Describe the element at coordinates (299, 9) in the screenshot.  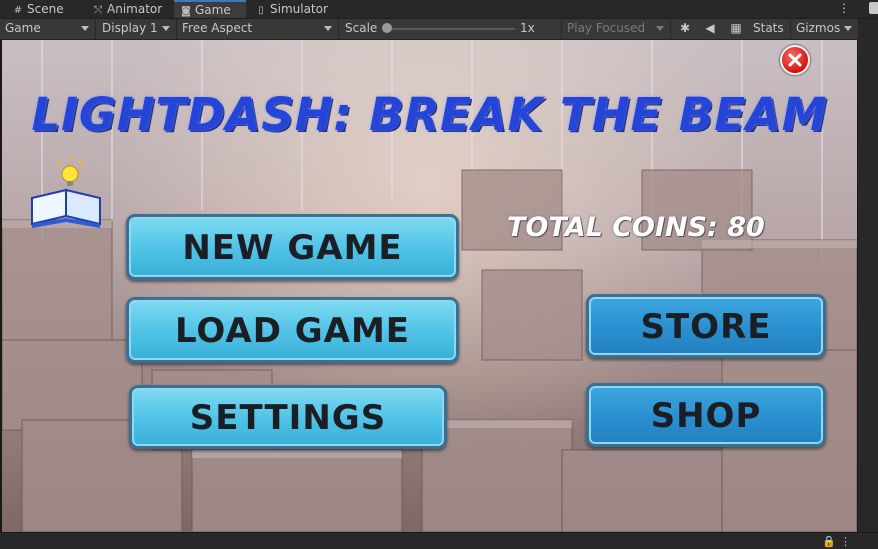
I see `tab-simulator-label: Simulator` at that location.